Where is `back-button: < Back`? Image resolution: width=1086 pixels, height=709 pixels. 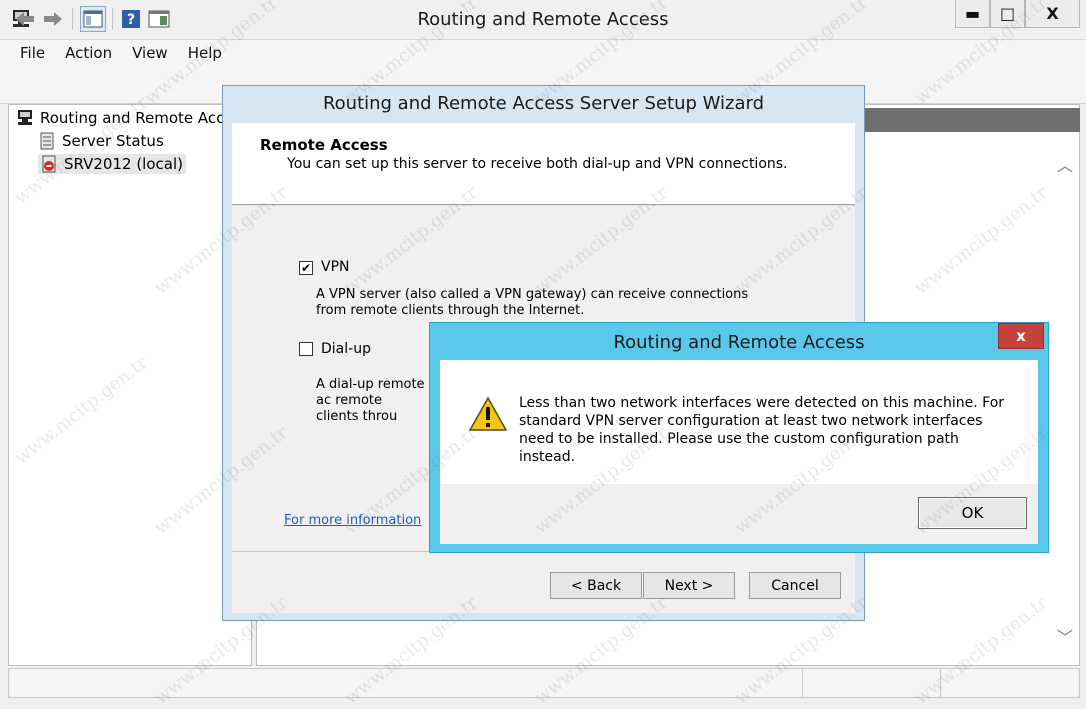
back-button: < Back is located at coordinates (596, 585).